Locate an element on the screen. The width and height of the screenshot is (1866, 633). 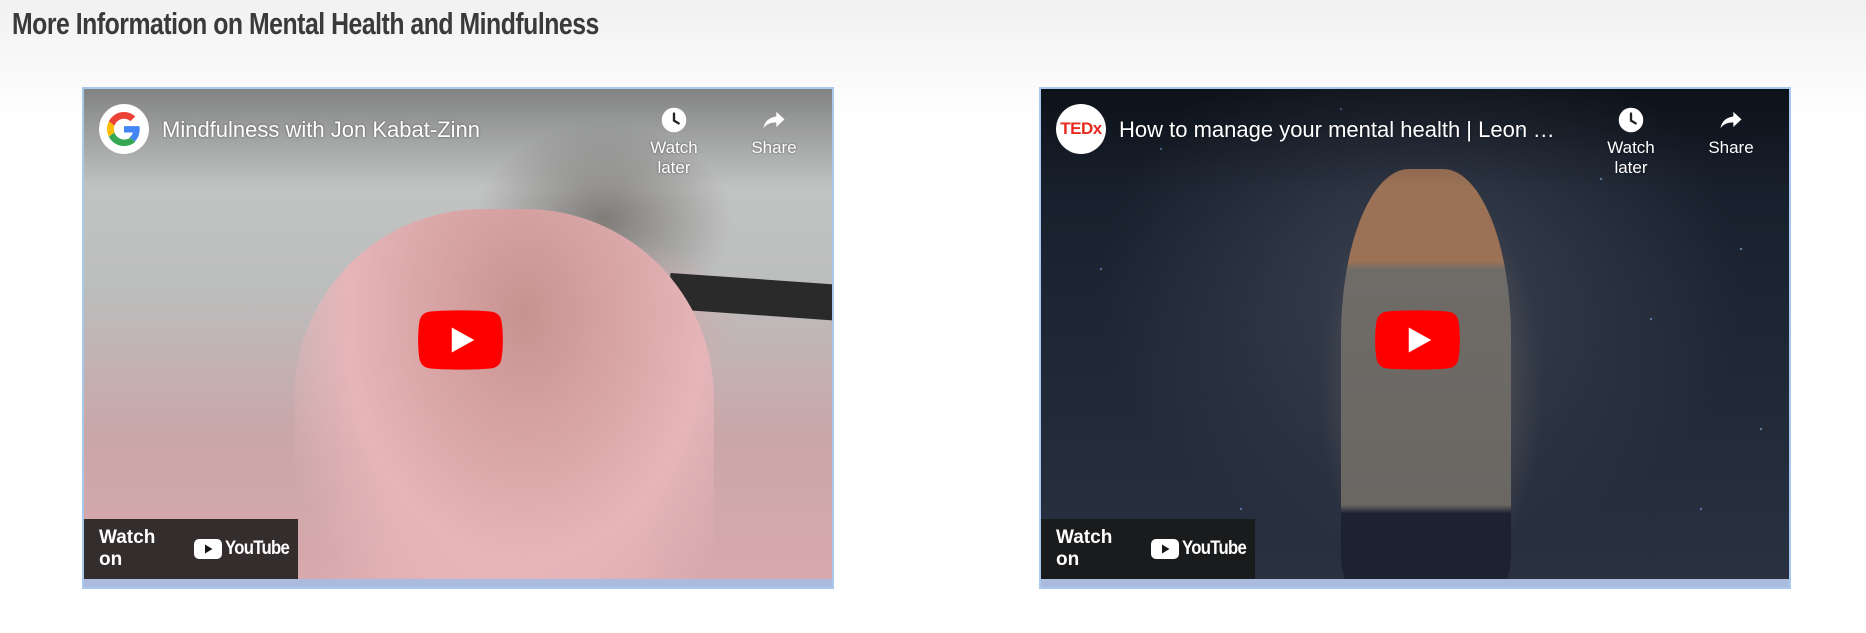
google-logo-icon is located at coordinates (123, 129).